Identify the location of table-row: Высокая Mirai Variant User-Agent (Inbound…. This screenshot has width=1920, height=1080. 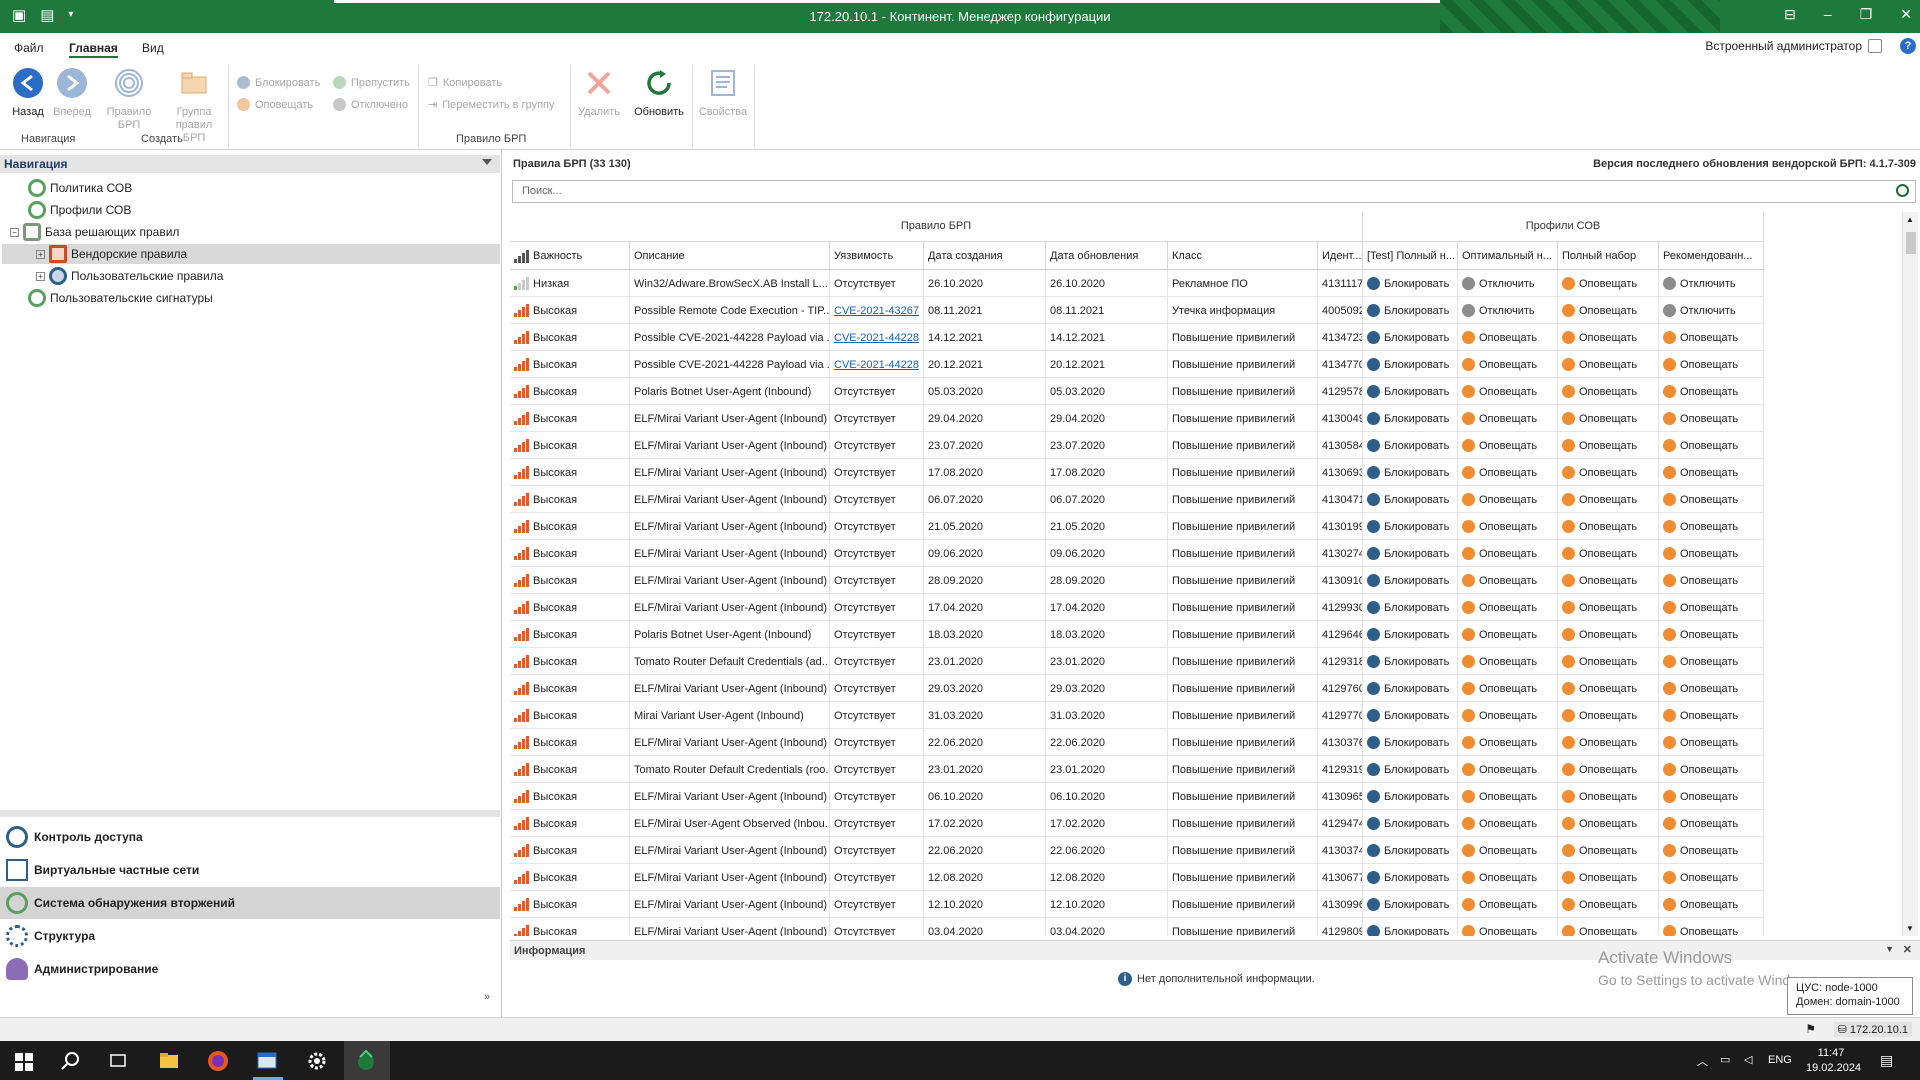
(1137, 715).